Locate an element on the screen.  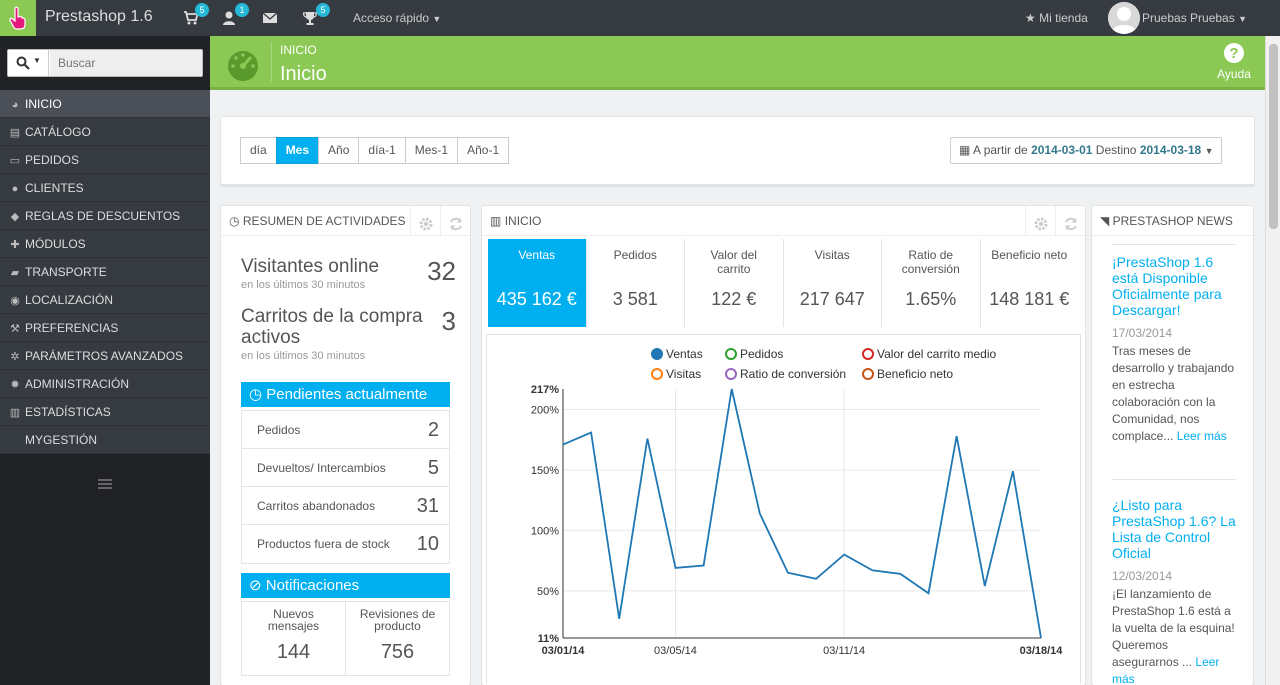
quick-access-label: Acceso rápido is located at coordinates (391, 18).